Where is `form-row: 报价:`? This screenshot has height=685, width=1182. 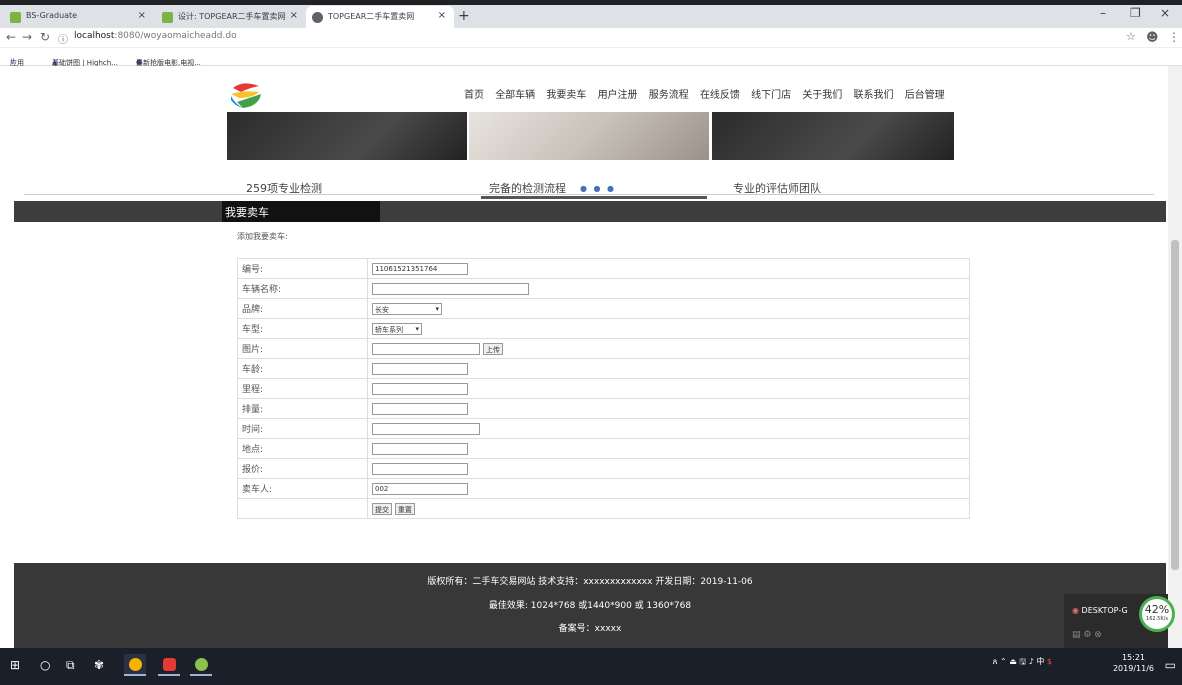
form-row: 报价: is located at coordinates (603, 468).